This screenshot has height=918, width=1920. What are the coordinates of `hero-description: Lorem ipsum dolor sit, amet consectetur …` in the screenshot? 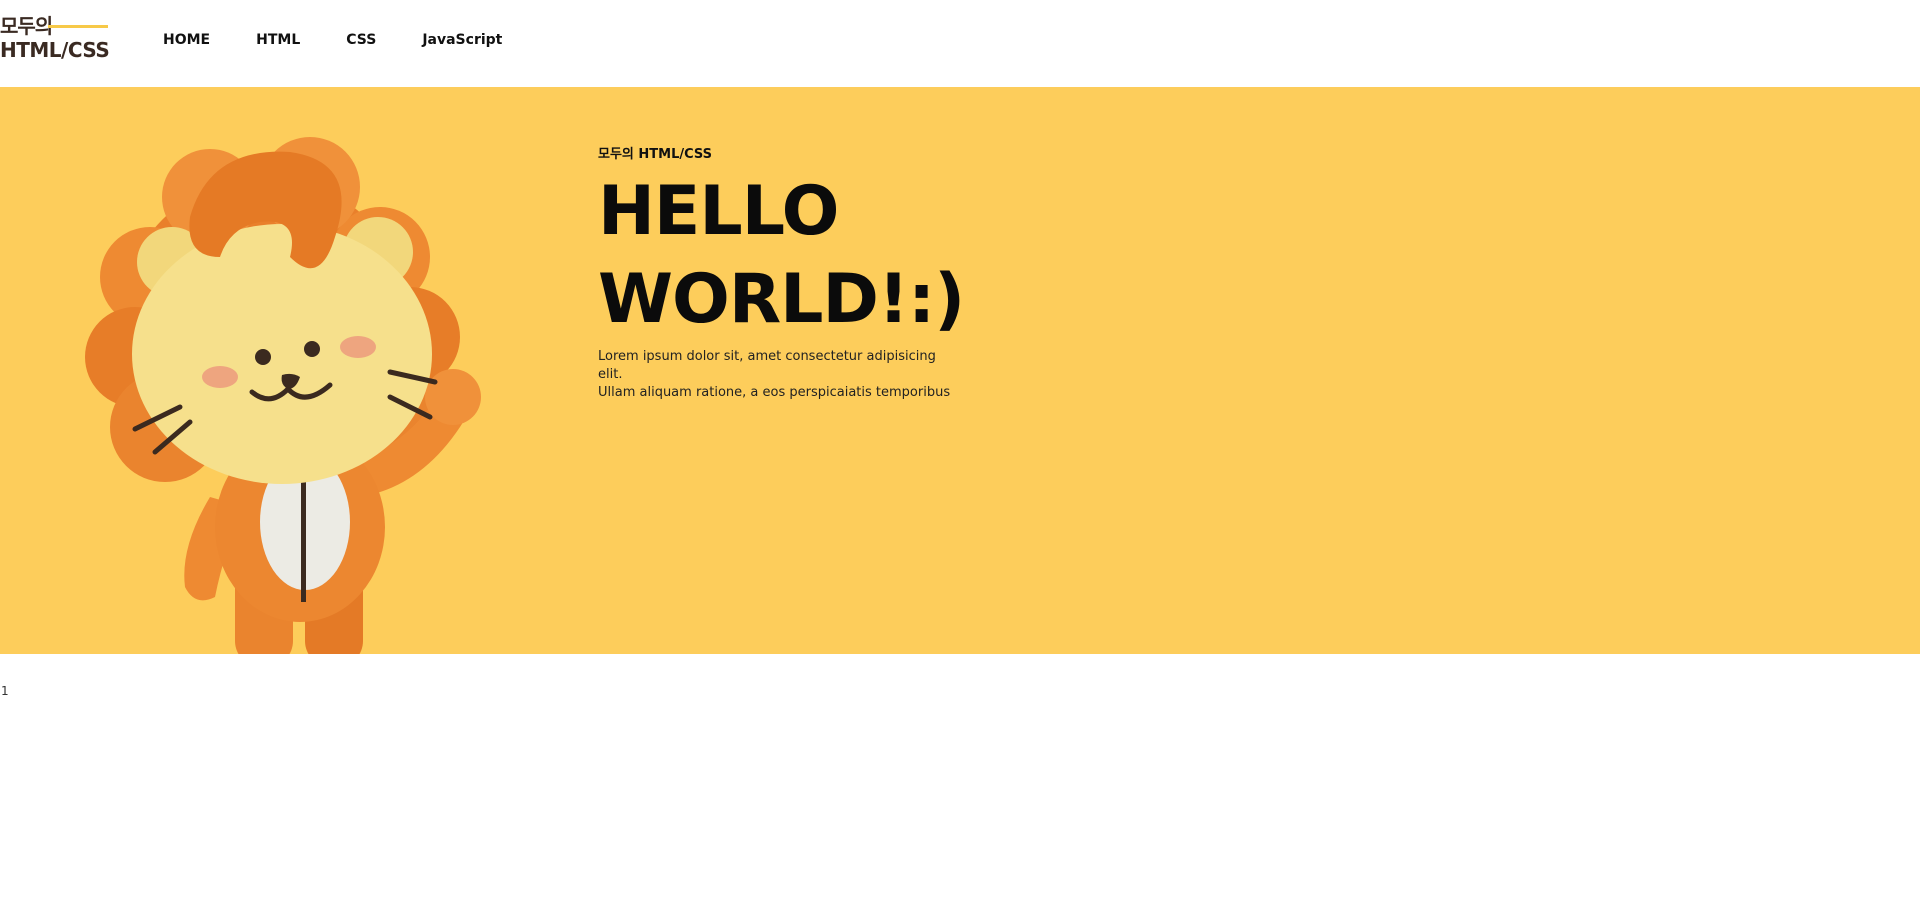 It's located at (778, 375).